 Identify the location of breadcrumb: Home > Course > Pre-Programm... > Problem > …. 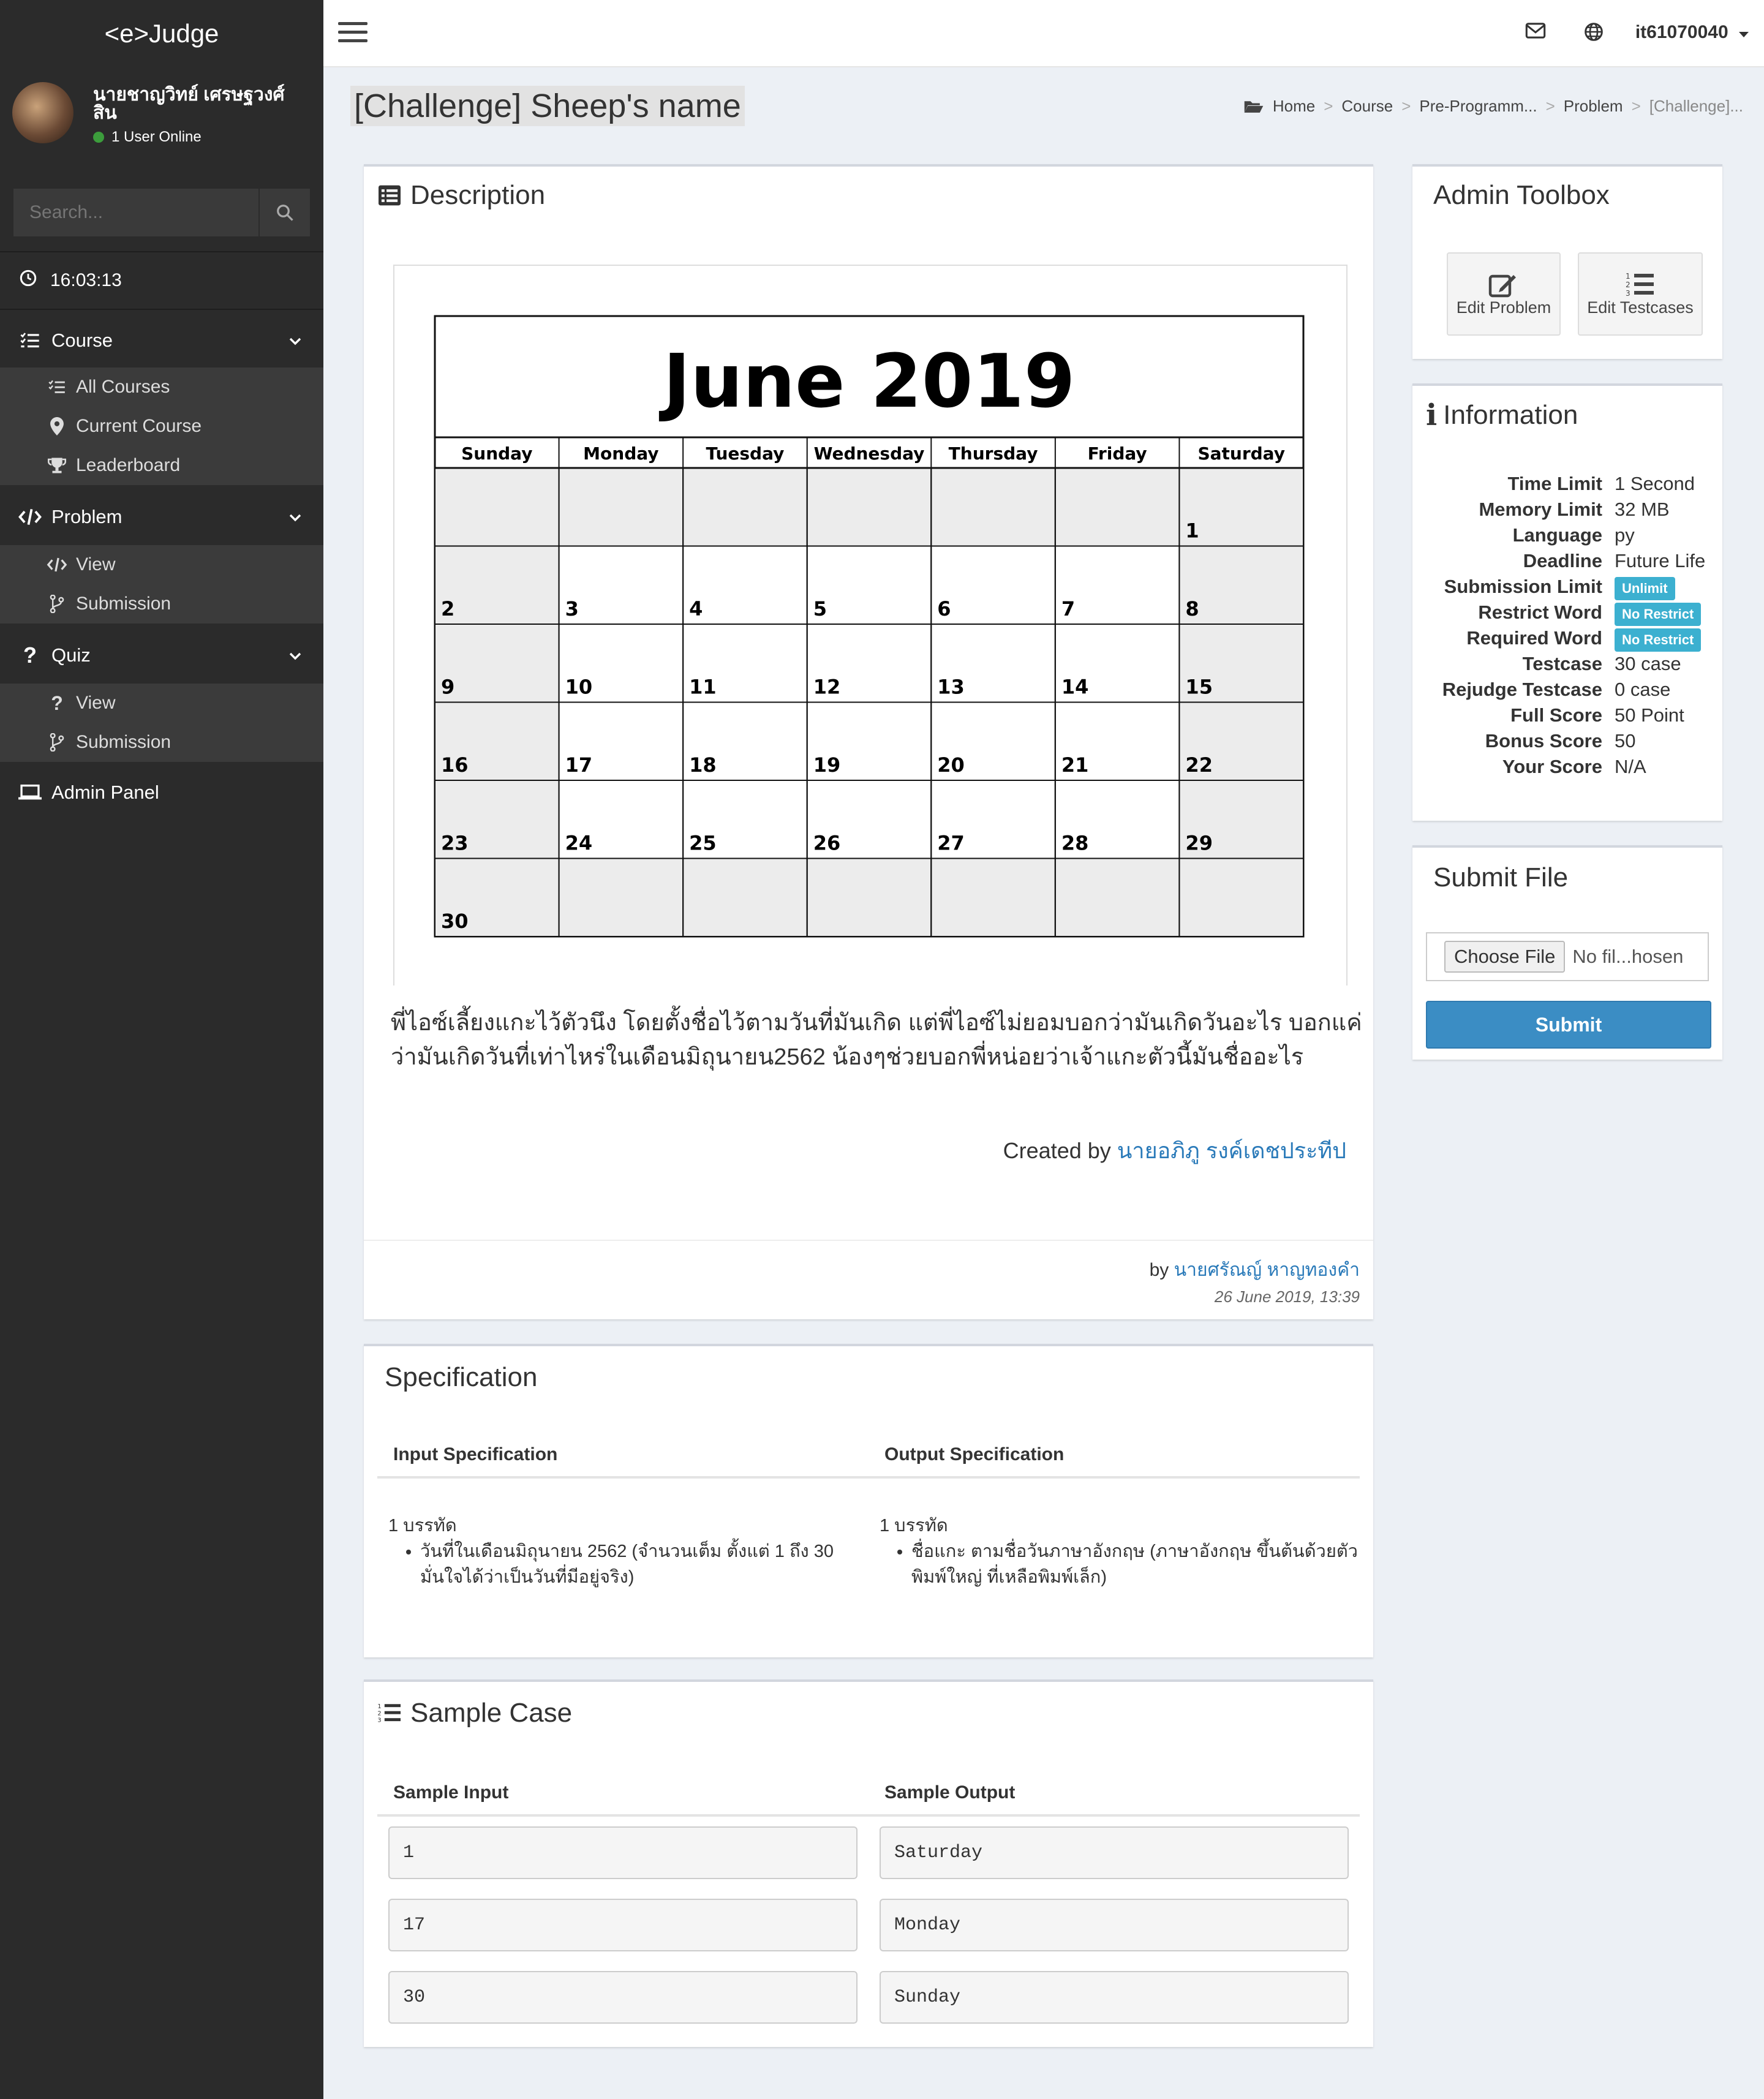
(1493, 107).